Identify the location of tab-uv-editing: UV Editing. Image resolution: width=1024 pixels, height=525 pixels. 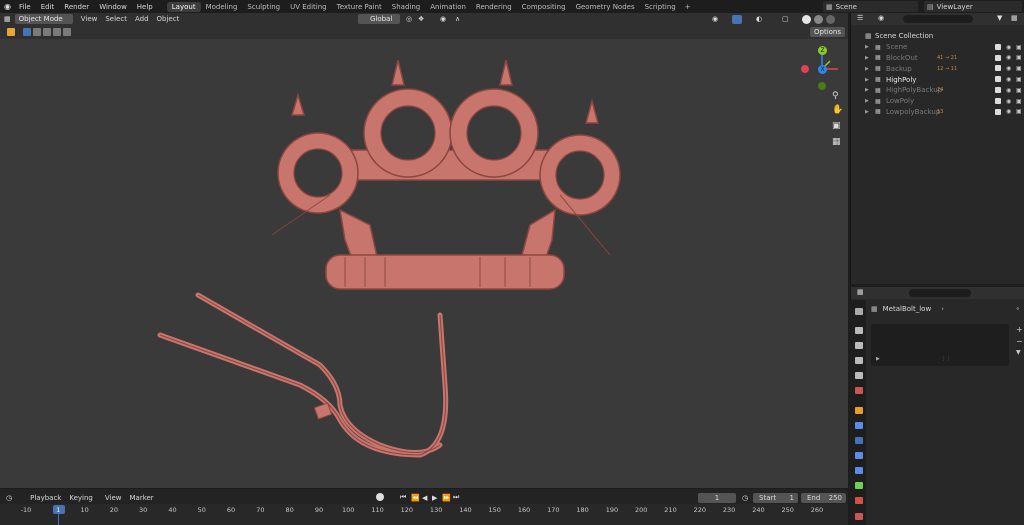
(308, 7).